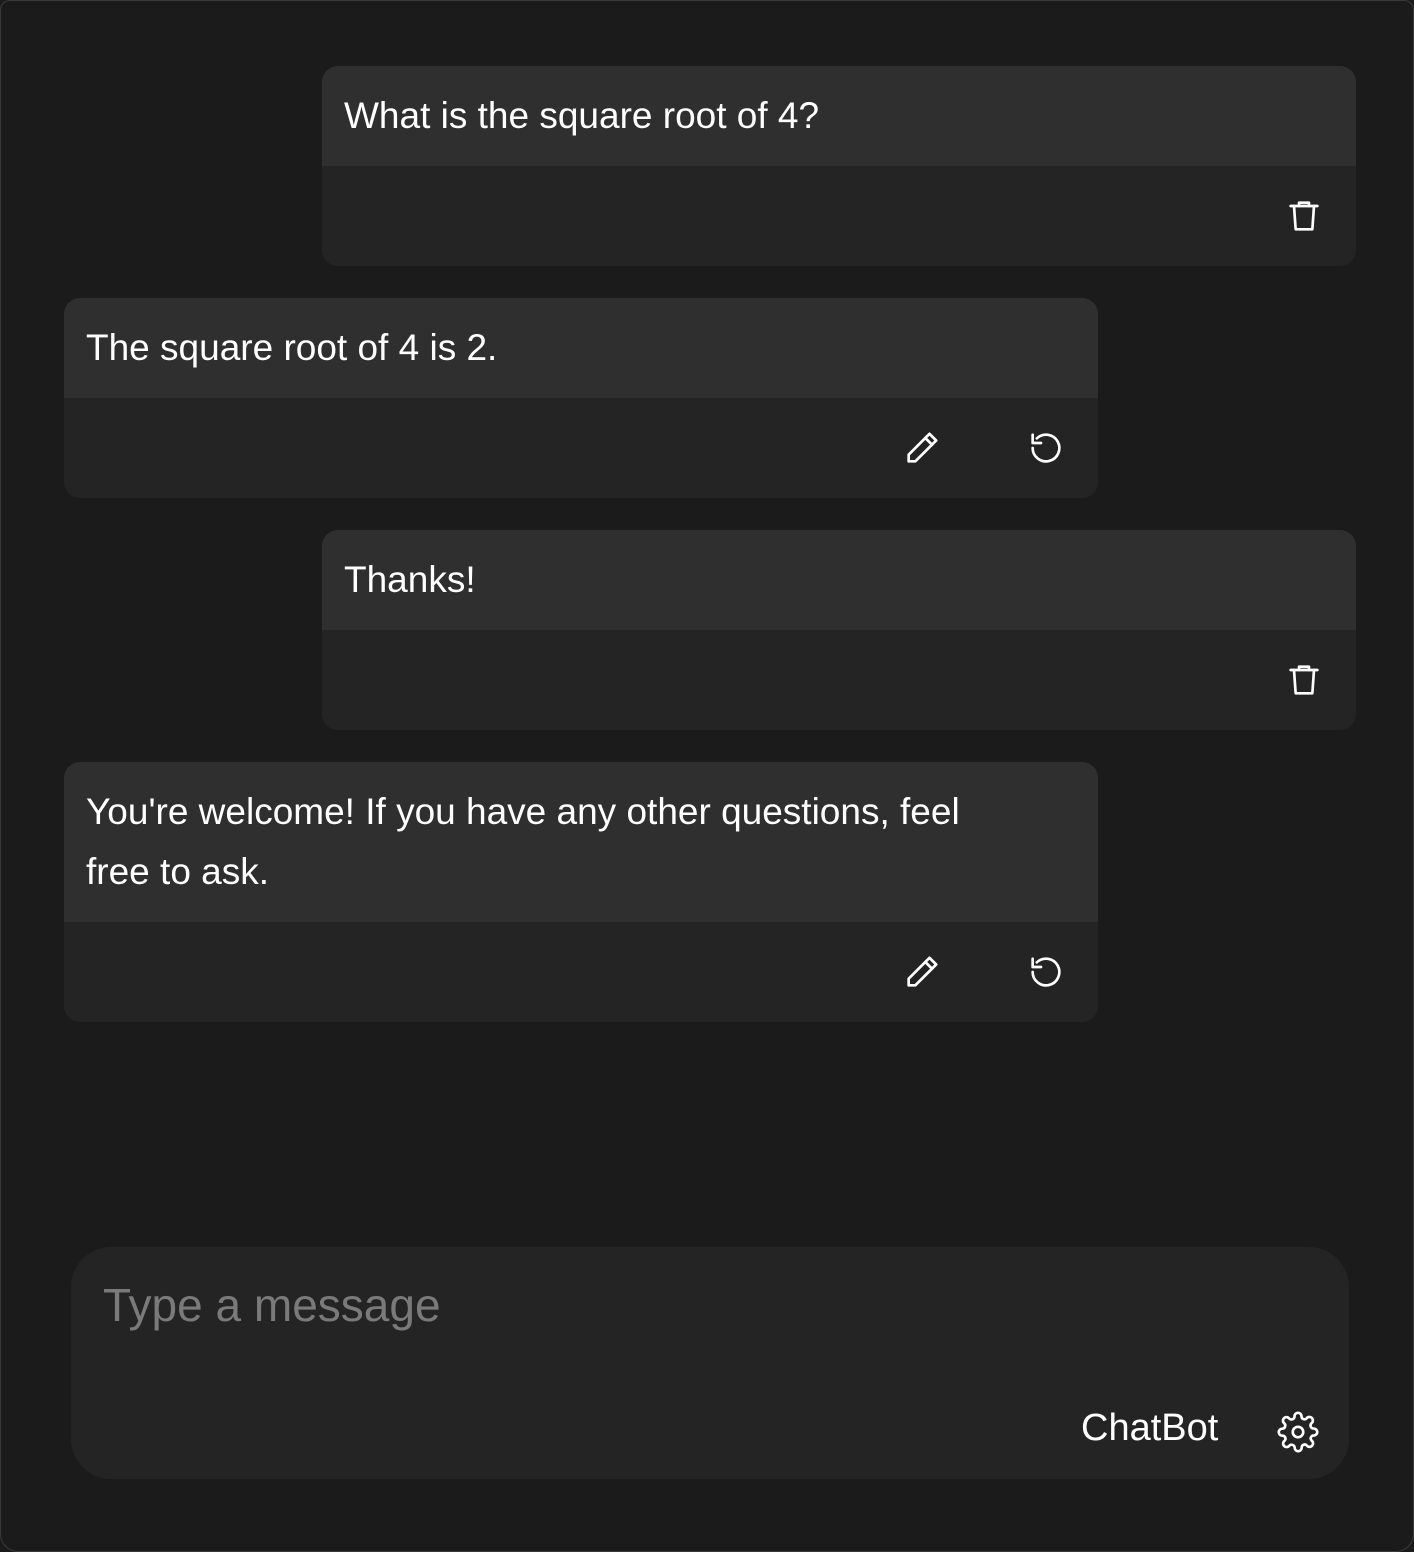 This screenshot has height=1552, width=1414. What do you see at coordinates (1149, 1428) in the screenshot?
I see `model-name: ChatBot` at bounding box center [1149, 1428].